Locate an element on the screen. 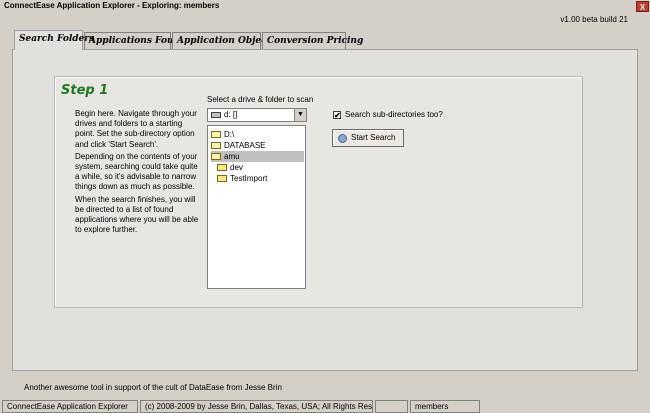 The width and height of the screenshot is (650, 413). tab-search-folders: Search Folders is located at coordinates (54, 40).